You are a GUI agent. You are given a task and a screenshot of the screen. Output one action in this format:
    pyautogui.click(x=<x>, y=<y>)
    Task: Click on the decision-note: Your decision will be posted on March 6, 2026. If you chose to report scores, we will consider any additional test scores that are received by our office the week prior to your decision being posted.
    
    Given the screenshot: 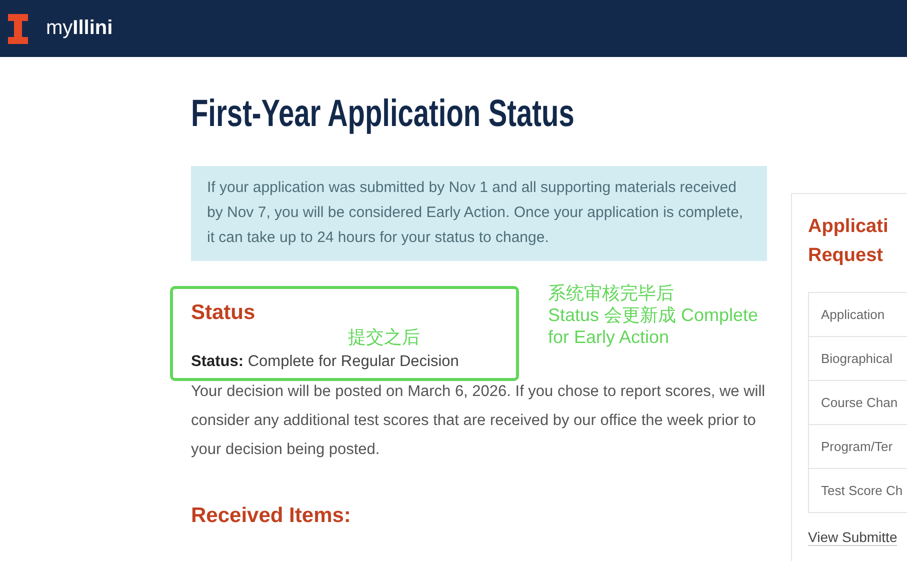 What is the action you would take?
    pyautogui.click(x=478, y=421)
    